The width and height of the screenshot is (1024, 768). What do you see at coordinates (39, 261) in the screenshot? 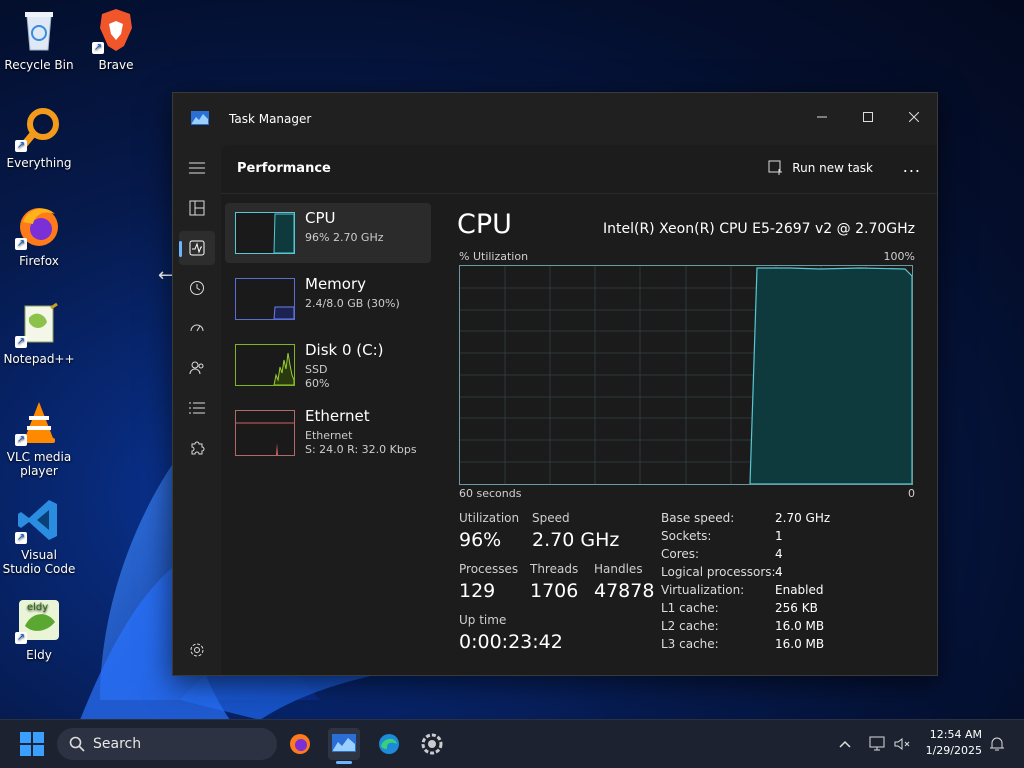
I see `desktop-icon-label: Firefox` at bounding box center [39, 261].